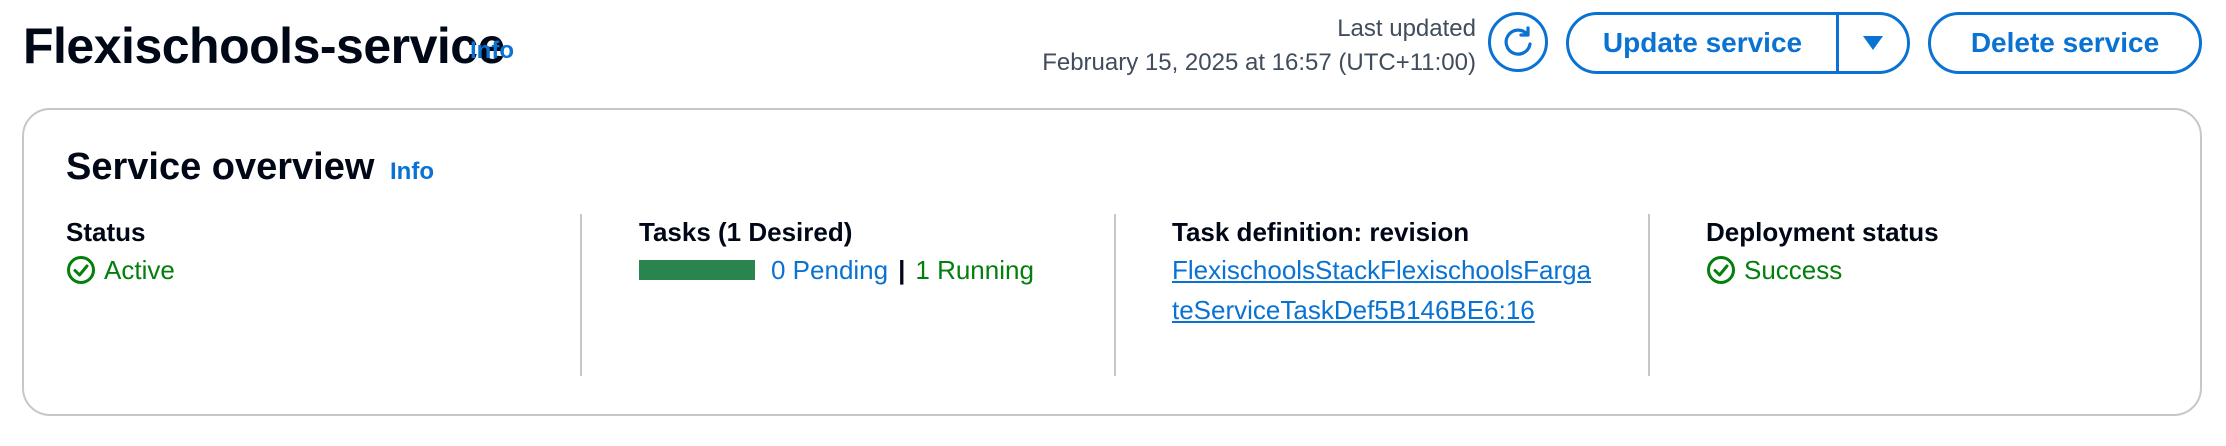  Describe the element at coordinates (829, 270) in the screenshot. I see `pending-tasks-link: 0 Pending` at that location.